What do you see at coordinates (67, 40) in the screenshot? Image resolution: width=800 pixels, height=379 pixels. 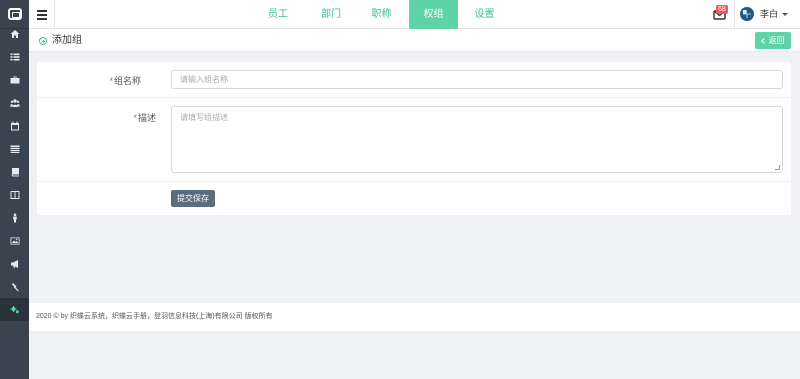 I see `page-title: 添加组` at bounding box center [67, 40].